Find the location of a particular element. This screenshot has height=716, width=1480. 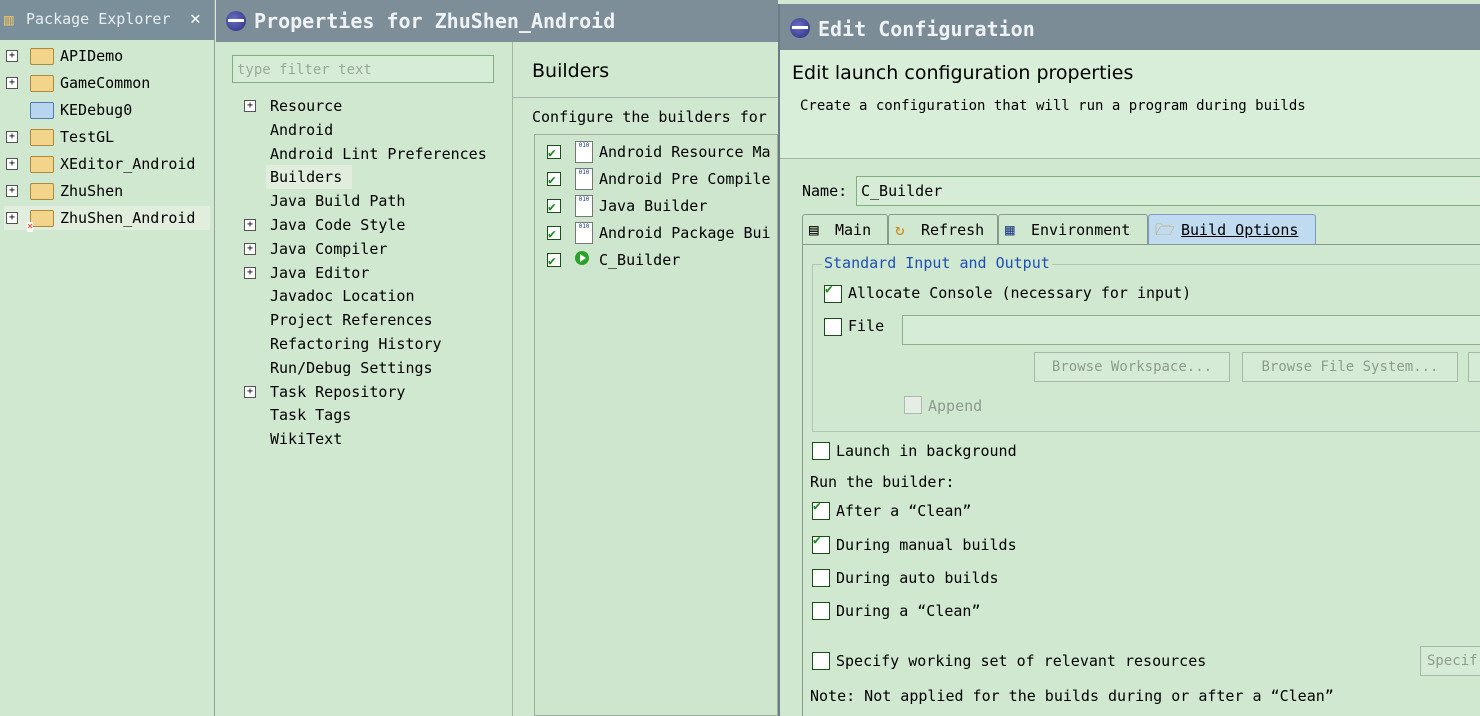

specify-resources-button: Specif is located at coordinates (1450, 661).